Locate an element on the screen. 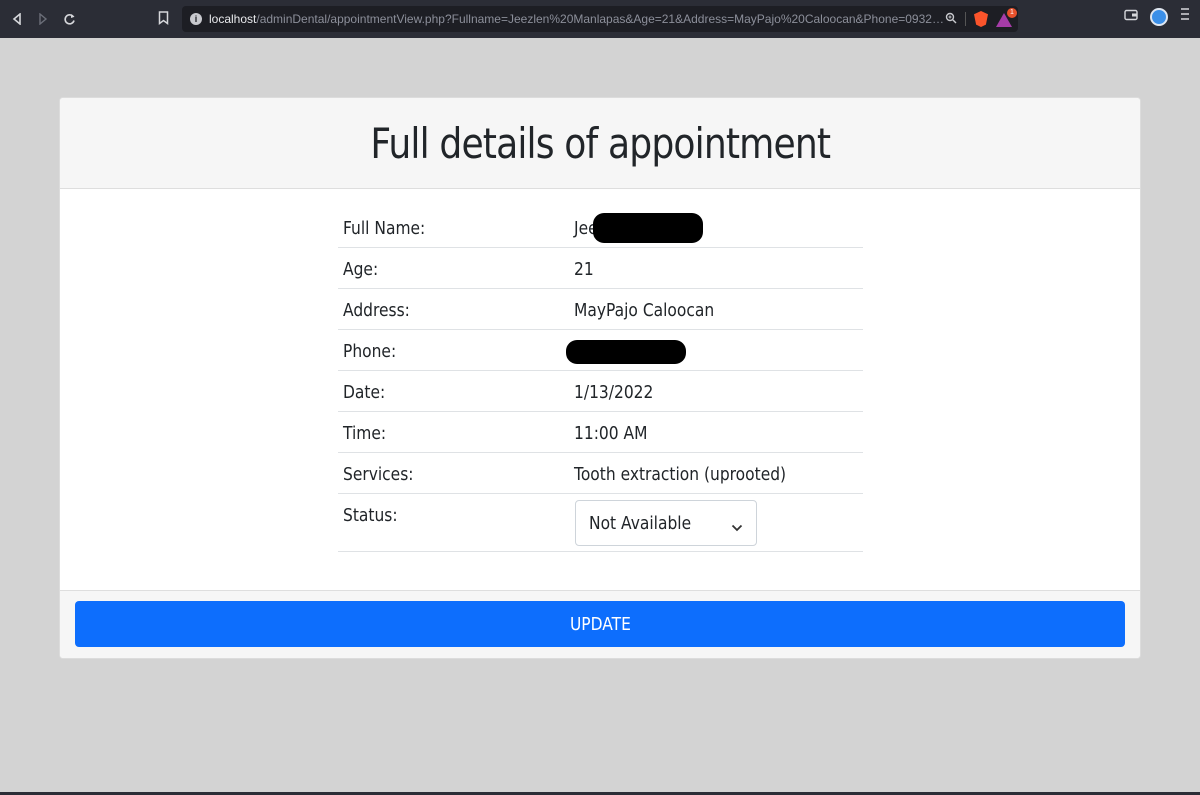 The height and width of the screenshot is (795, 1200). toolbar-right is located at coordinates (1157, 16).